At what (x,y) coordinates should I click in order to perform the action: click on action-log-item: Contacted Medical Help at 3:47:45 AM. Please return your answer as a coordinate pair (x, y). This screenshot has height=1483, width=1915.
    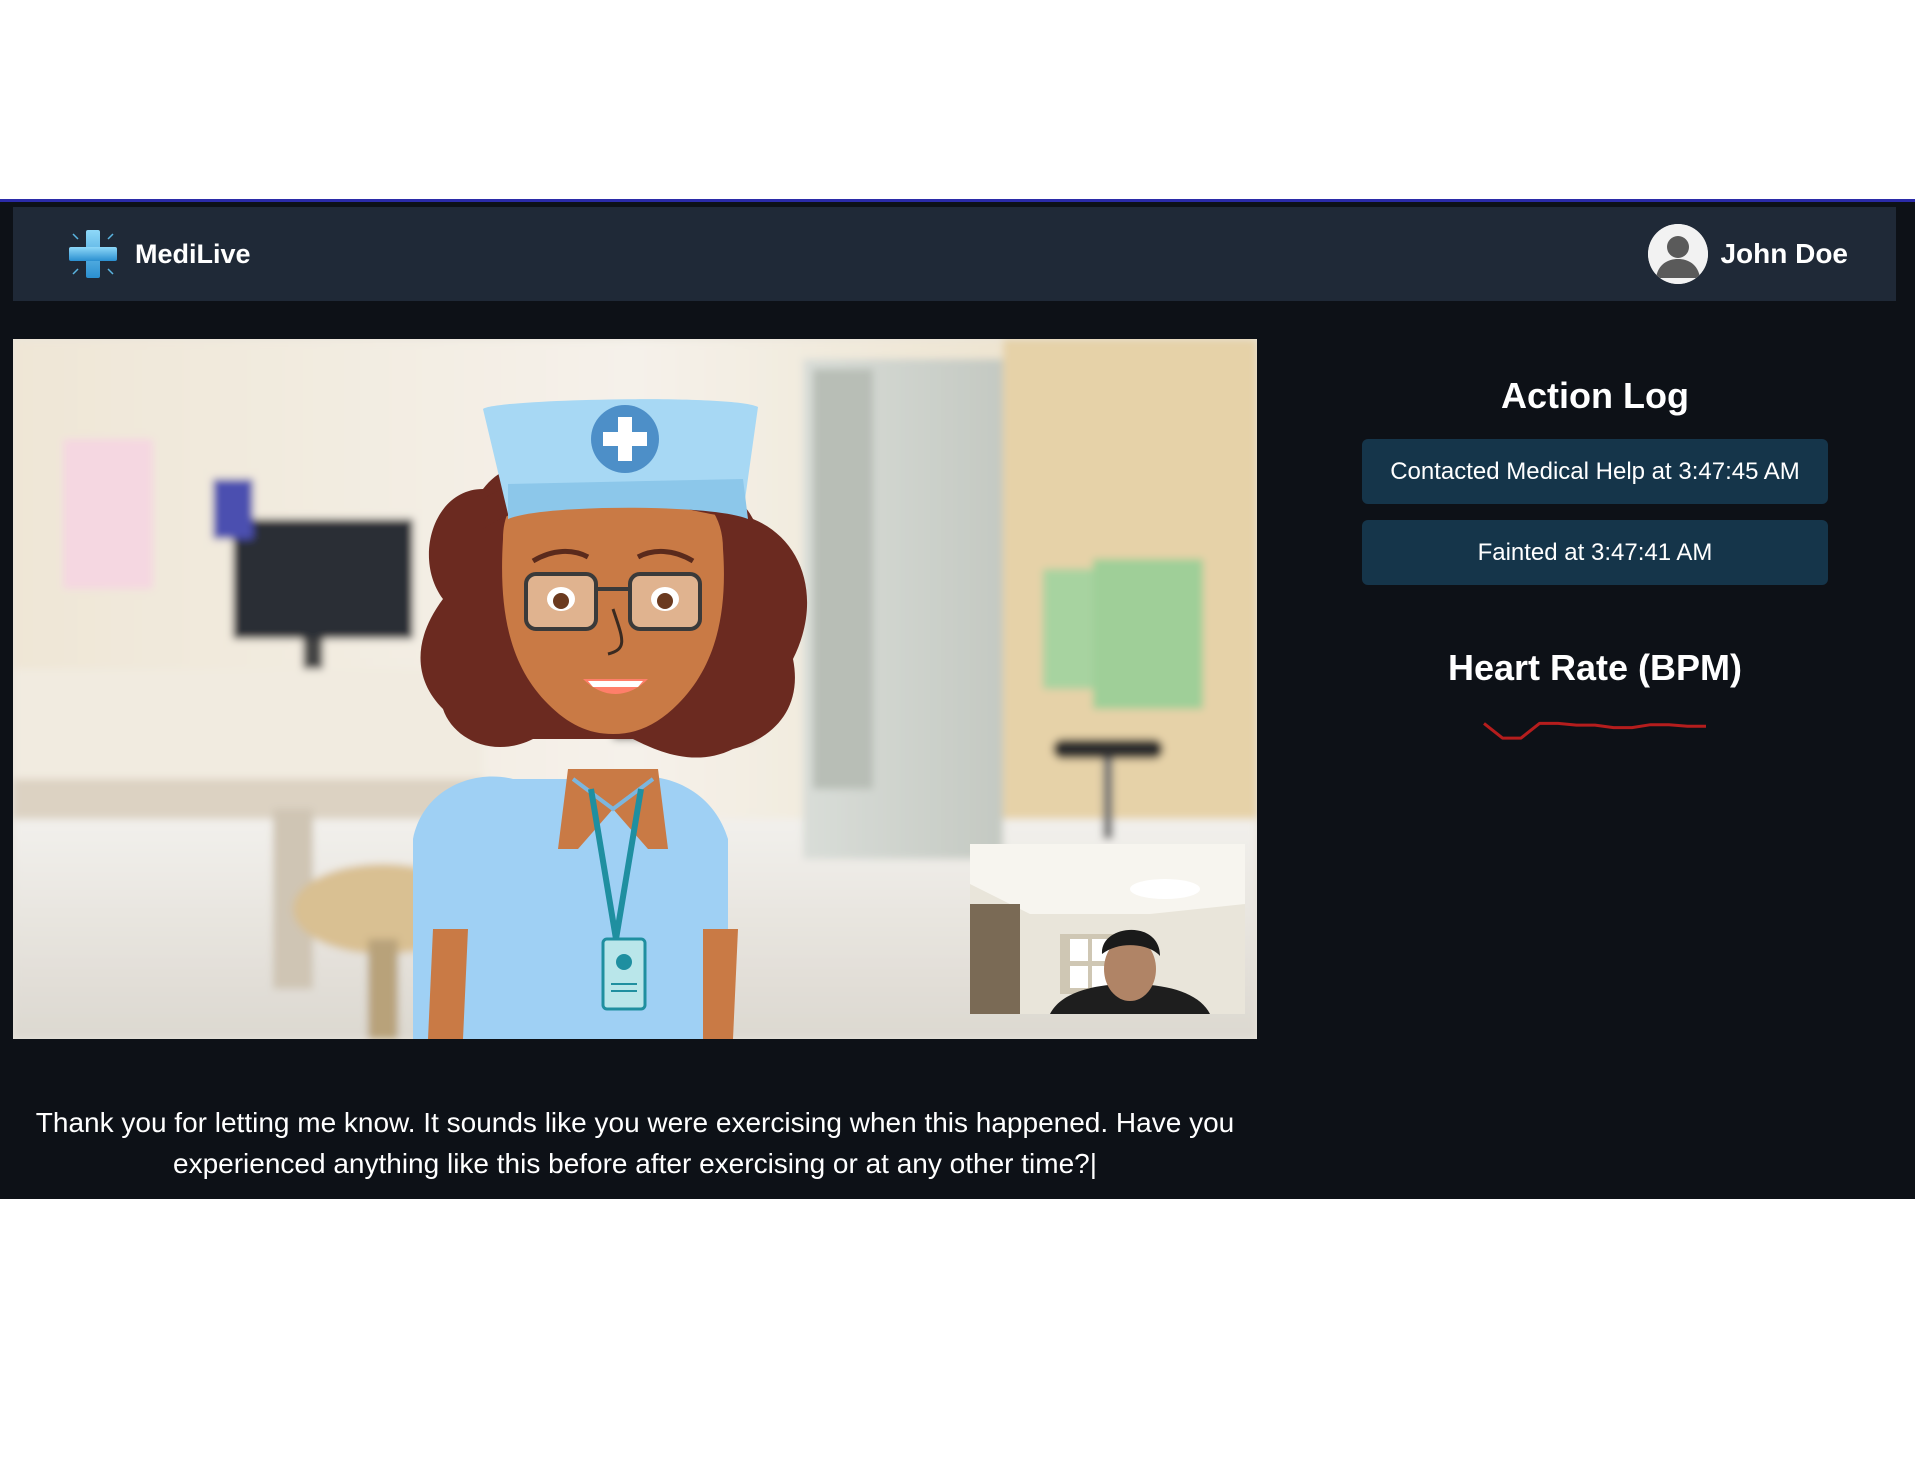
    Looking at the image, I should click on (1595, 471).